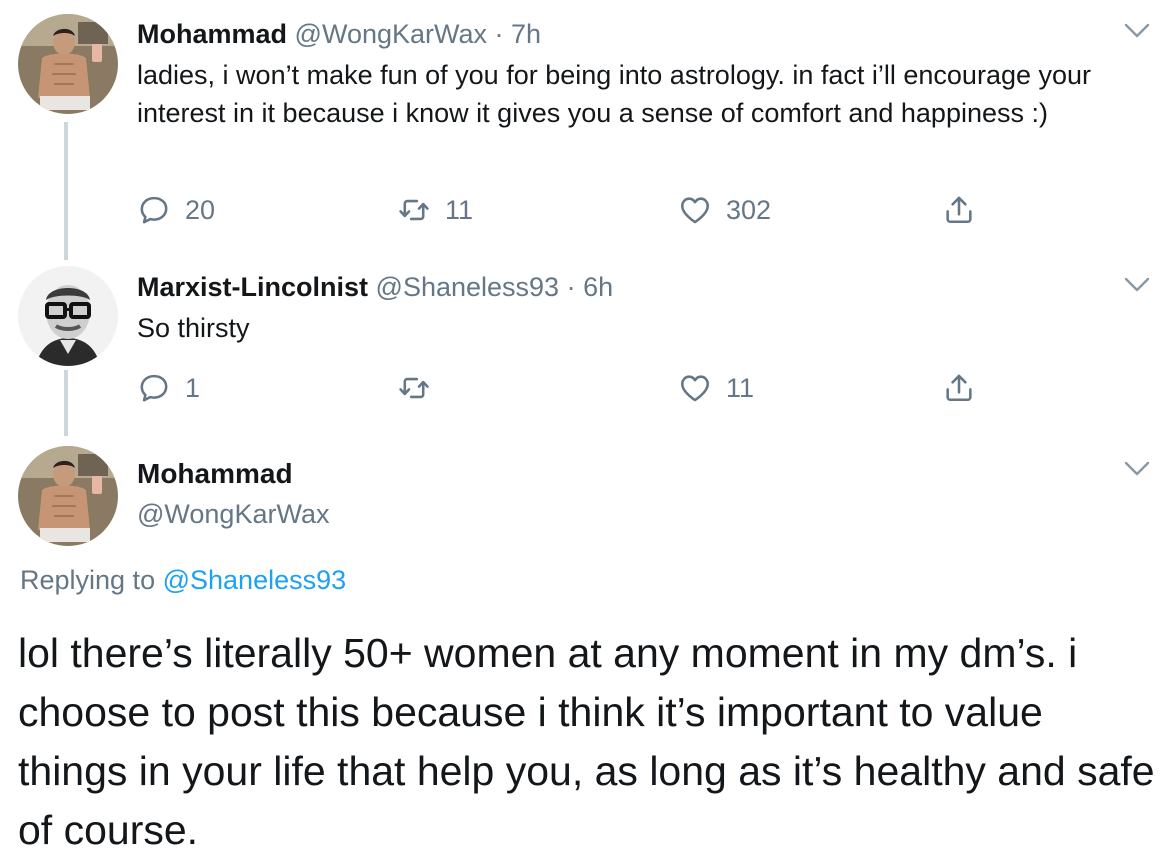 This screenshot has height=866, width=1176. Describe the element at coordinates (590, 287) in the screenshot. I see `timestamp: · 6h` at that location.